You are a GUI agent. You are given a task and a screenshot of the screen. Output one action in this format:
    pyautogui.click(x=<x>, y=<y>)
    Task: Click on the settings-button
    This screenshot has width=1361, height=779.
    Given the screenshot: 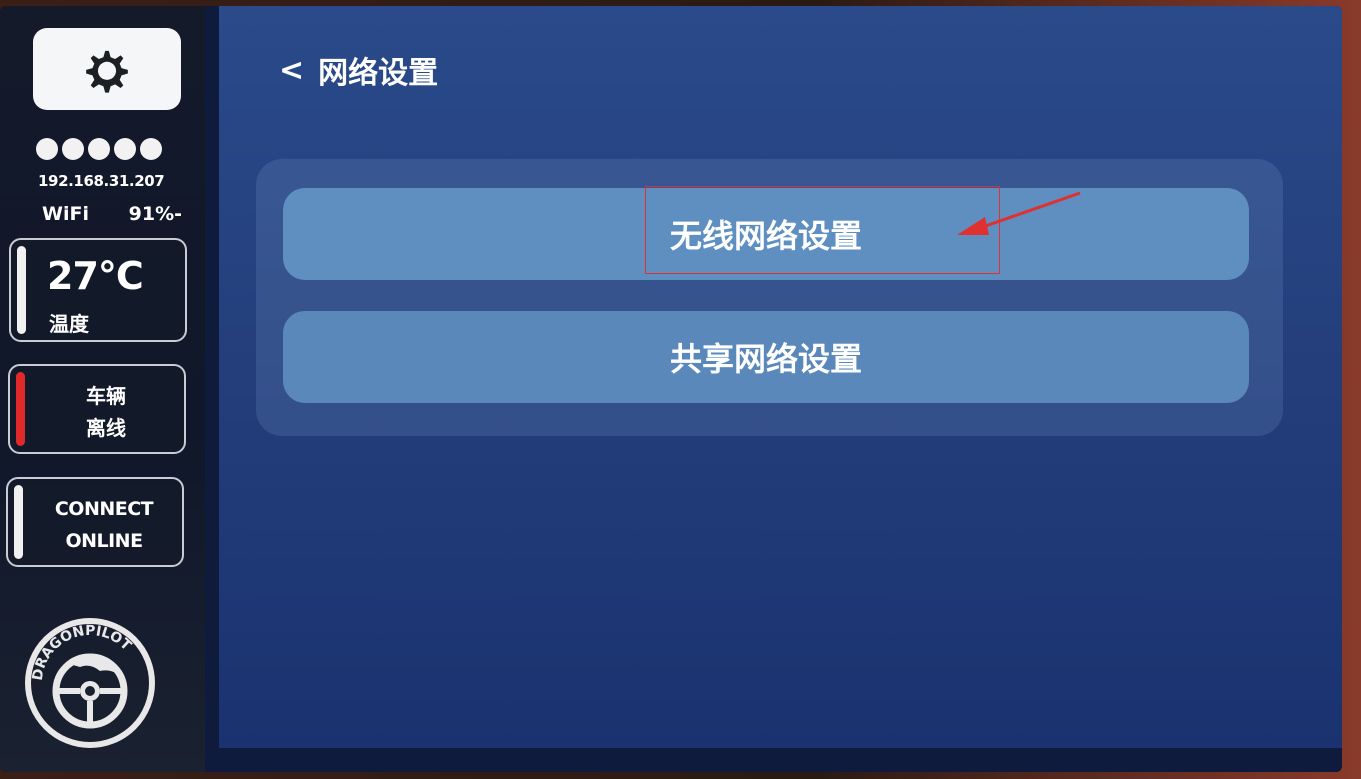 What is the action you would take?
    pyautogui.click(x=107, y=69)
    